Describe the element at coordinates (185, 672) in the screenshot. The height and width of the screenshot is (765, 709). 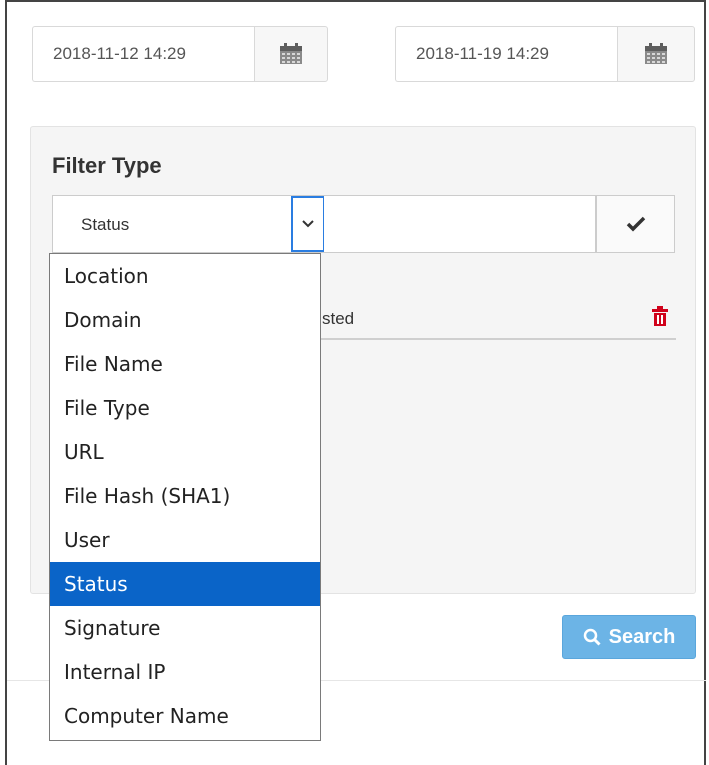
I see `dropdown-option-internal-ip: Internal IP` at that location.